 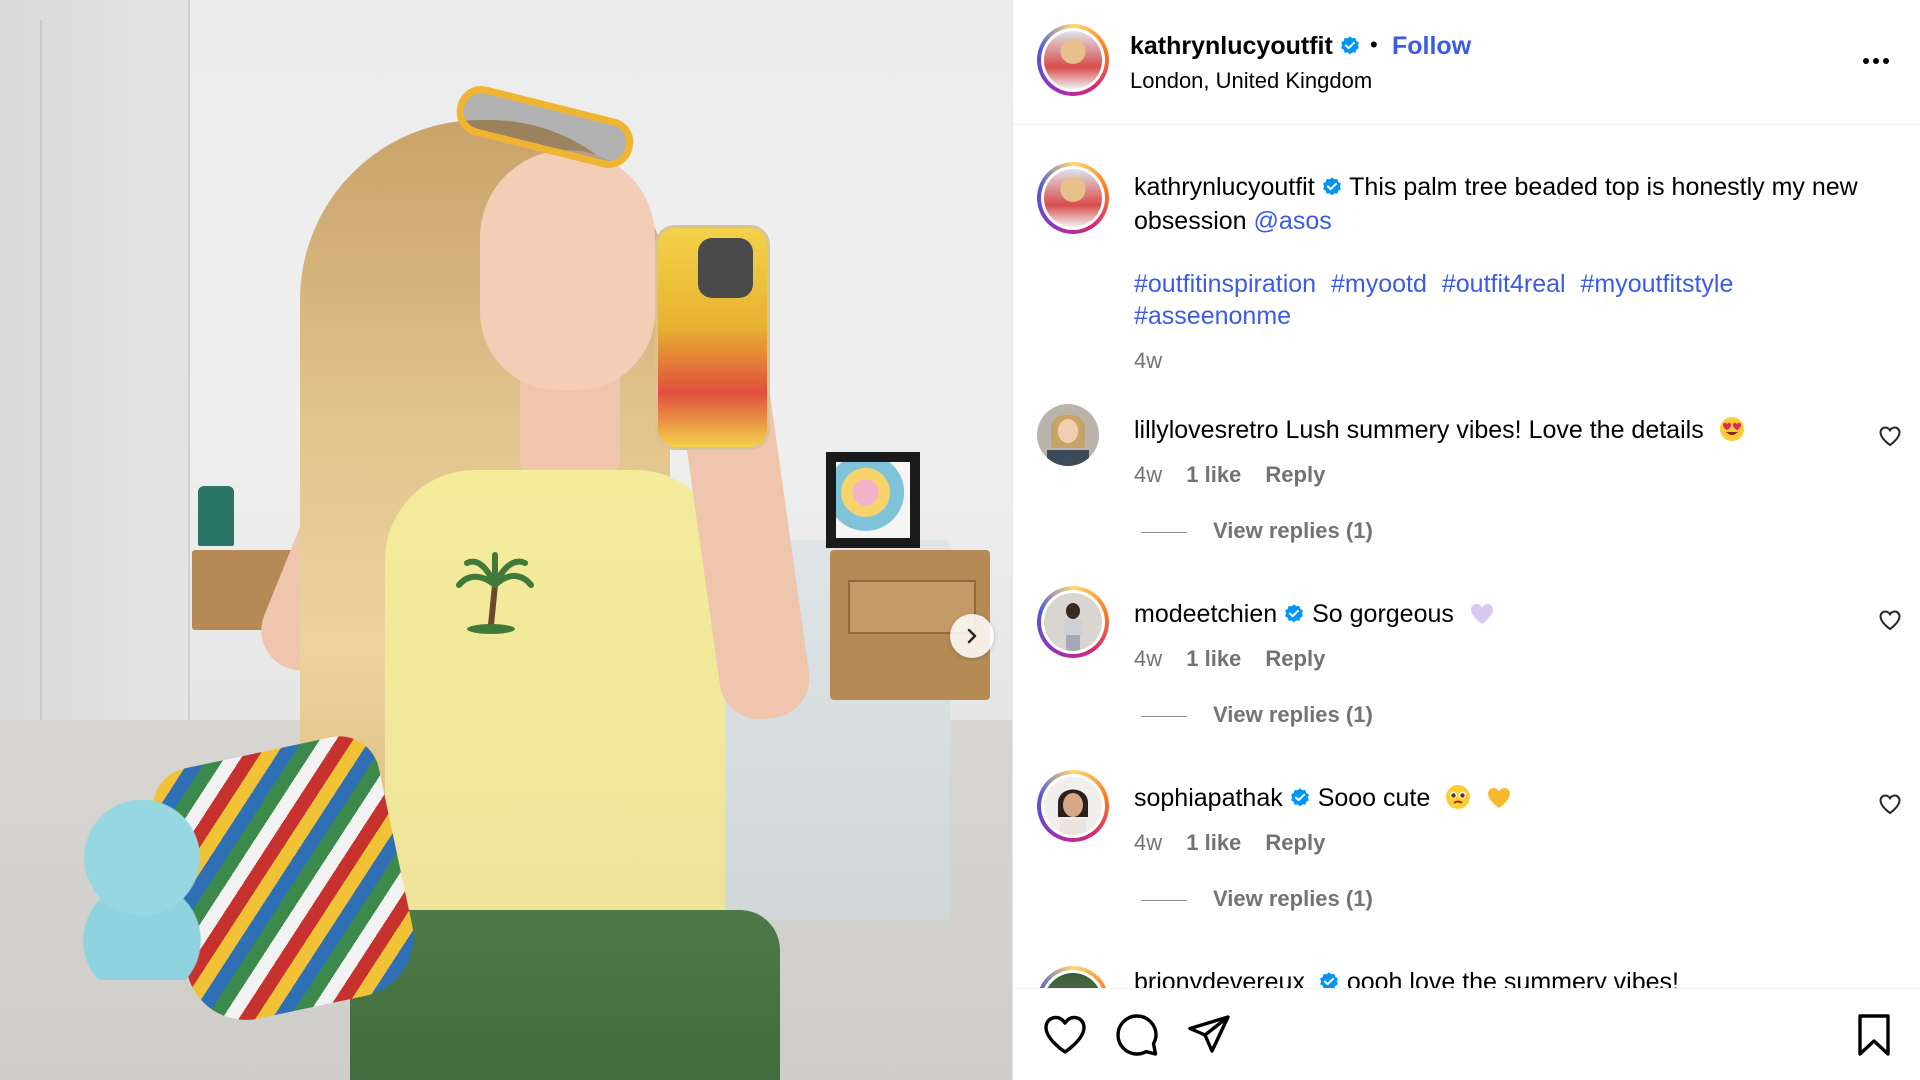 What do you see at coordinates (1208, 798) in the screenshot?
I see `comment-username: sophiapathak` at bounding box center [1208, 798].